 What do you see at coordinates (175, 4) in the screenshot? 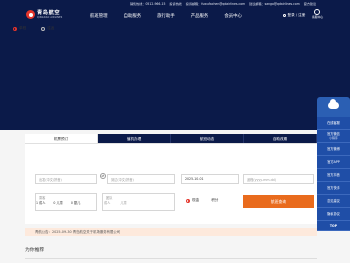
I see `complaint-hotline: 投诉热线` at bounding box center [175, 4].